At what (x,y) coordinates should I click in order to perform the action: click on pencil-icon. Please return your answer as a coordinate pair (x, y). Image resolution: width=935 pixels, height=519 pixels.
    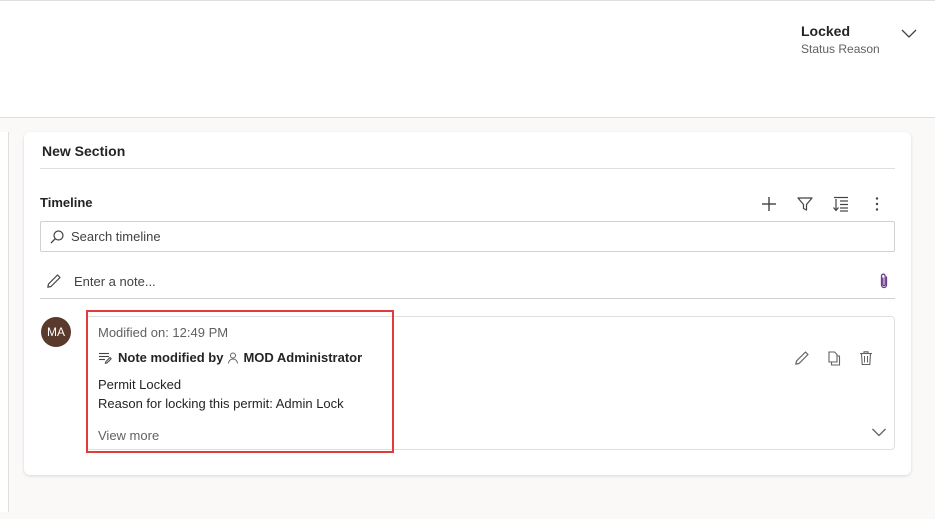
    Looking at the image, I should click on (54, 281).